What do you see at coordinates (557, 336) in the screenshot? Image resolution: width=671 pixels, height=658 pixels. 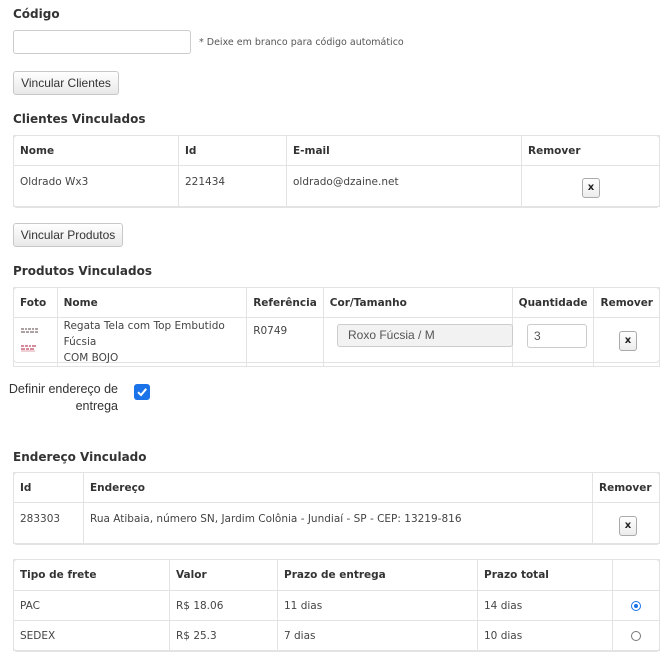 I see `quantidade-input` at bounding box center [557, 336].